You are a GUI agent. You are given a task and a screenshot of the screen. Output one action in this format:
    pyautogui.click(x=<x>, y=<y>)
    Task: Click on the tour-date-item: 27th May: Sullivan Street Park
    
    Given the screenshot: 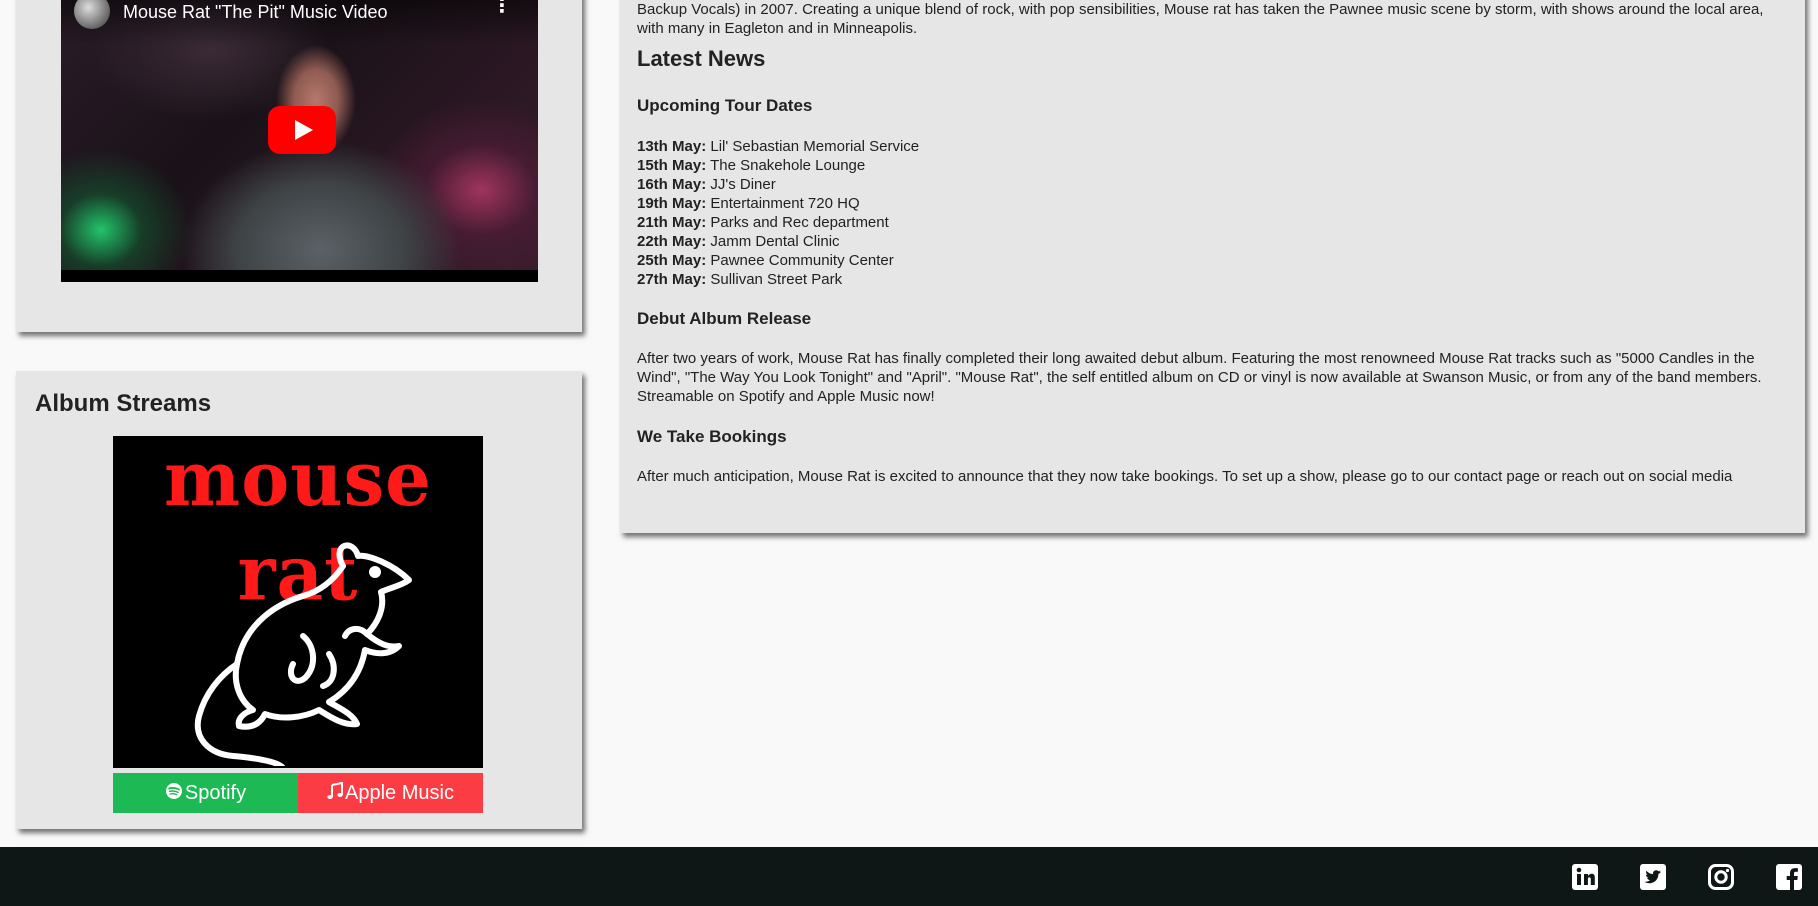 What is the action you would take?
    pyautogui.click(x=778, y=279)
    